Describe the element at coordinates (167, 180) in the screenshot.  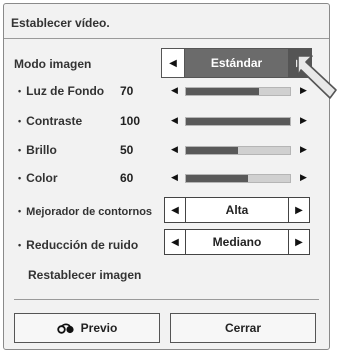
I see `slider-color: • Color 60 ◀ ▶` at that location.